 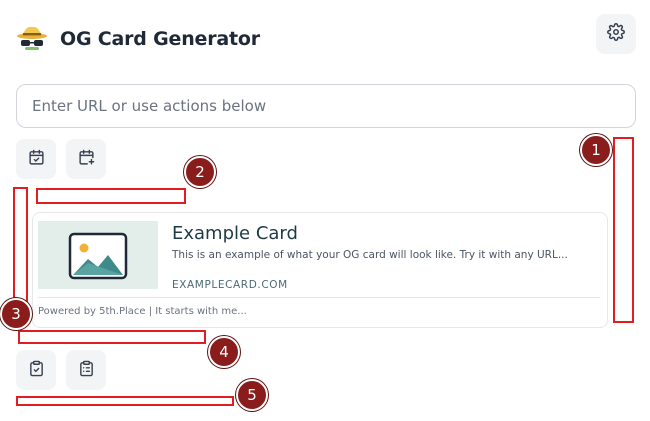 I want to click on url-input, so click(x=326, y=106).